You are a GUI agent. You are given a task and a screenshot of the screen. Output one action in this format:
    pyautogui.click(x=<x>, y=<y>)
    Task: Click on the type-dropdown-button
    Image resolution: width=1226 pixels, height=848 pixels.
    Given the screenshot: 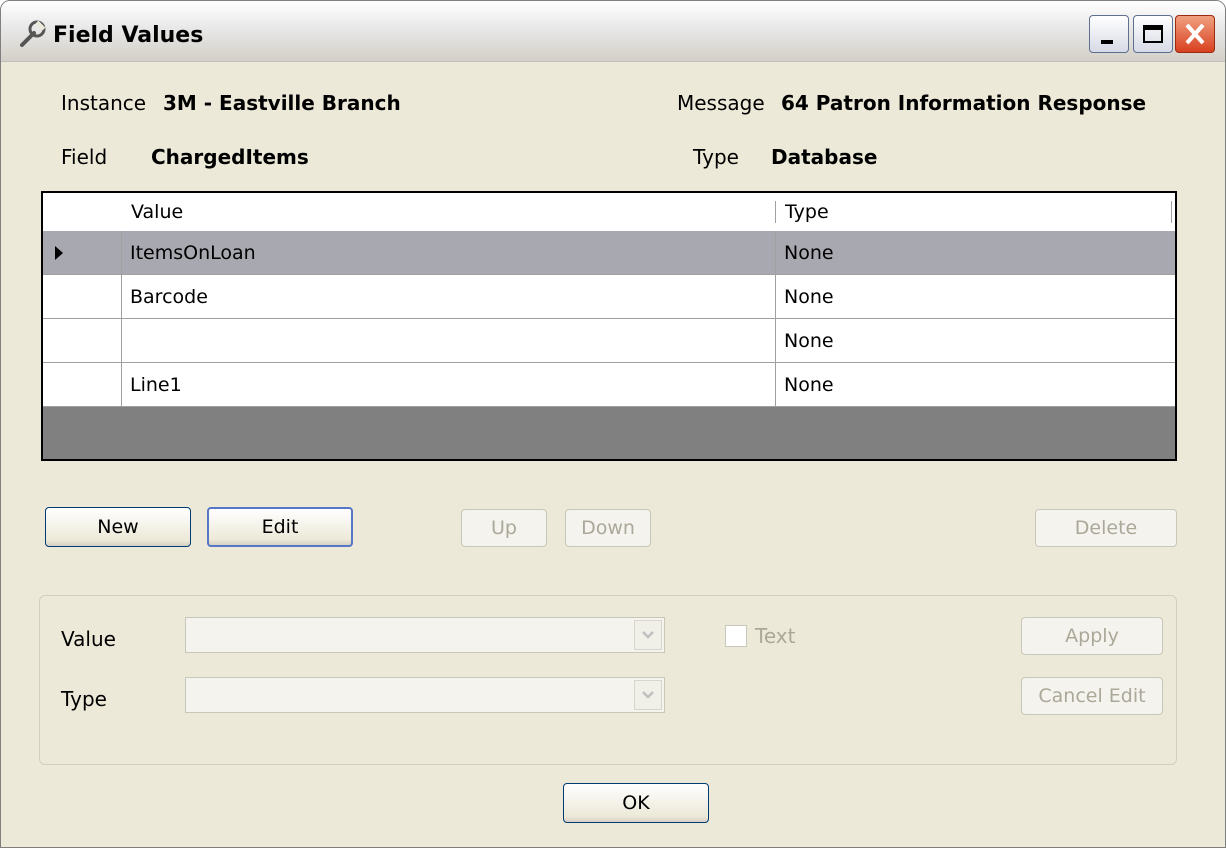 What is the action you would take?
    pyautogui.click(x=648, y=695)
    